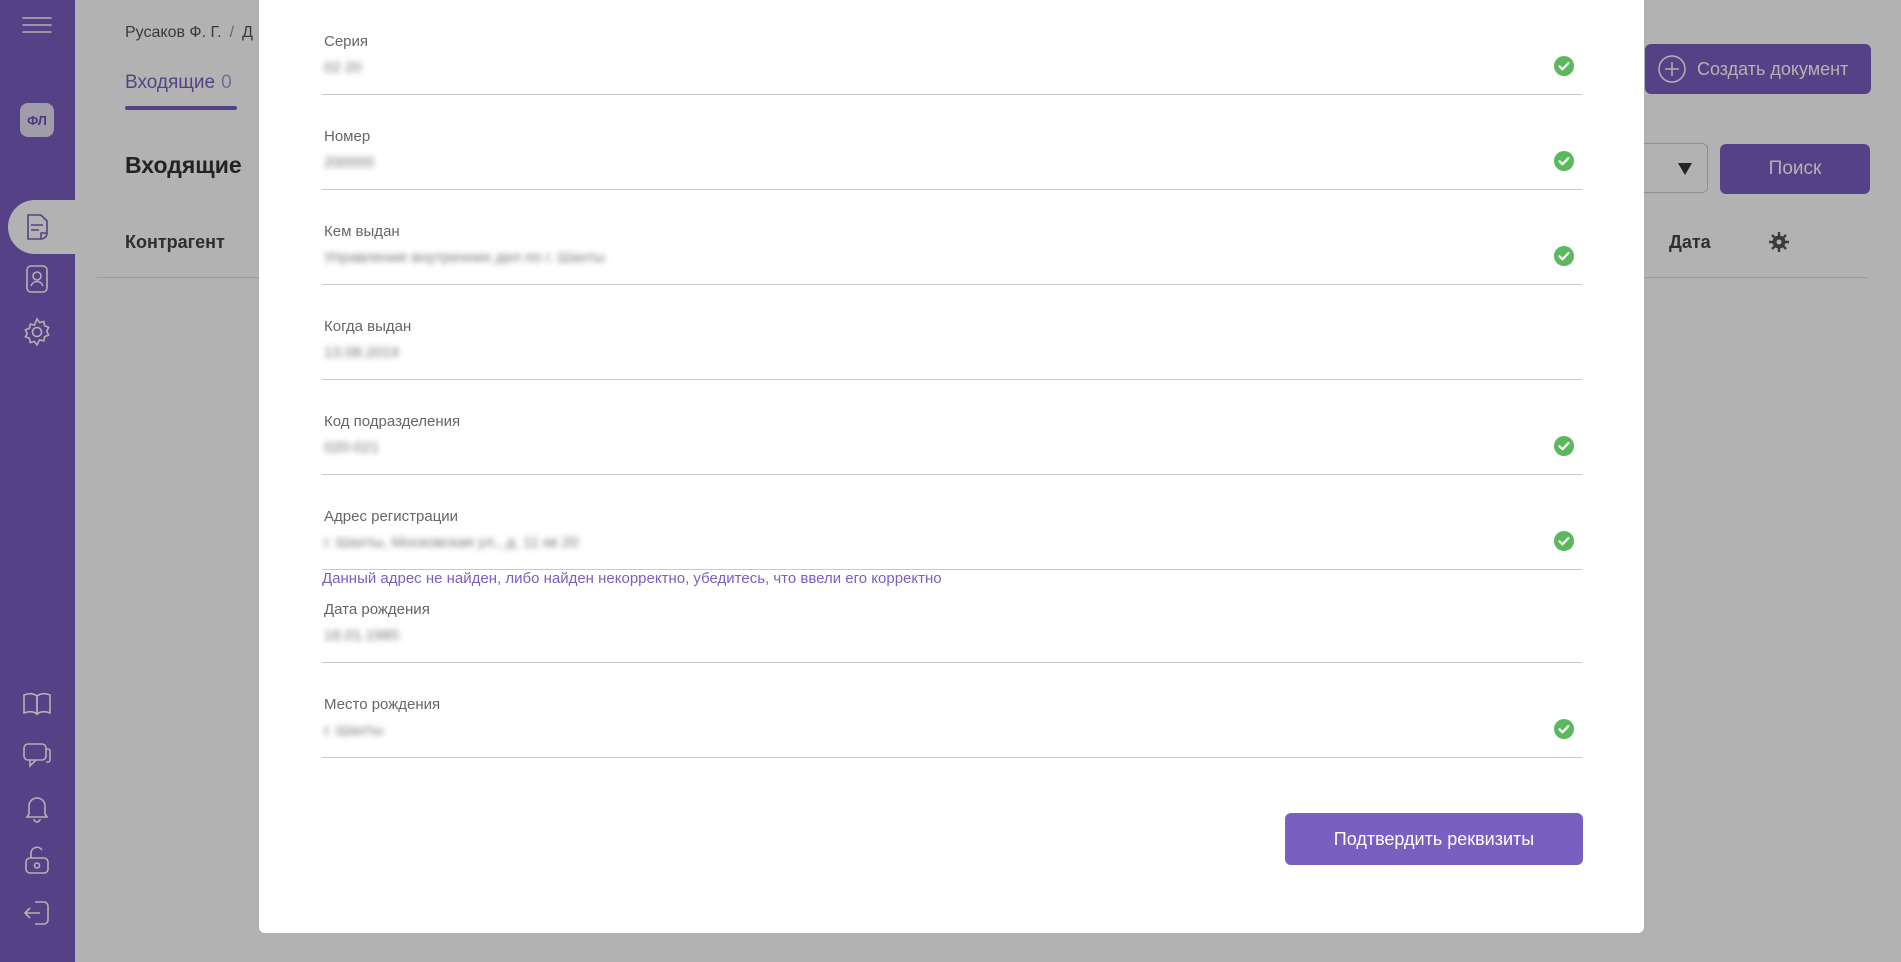 Image resolution: width=1901 pixels, height=962 pixels. I want to click on field-label: Серия, so click(346, 41).